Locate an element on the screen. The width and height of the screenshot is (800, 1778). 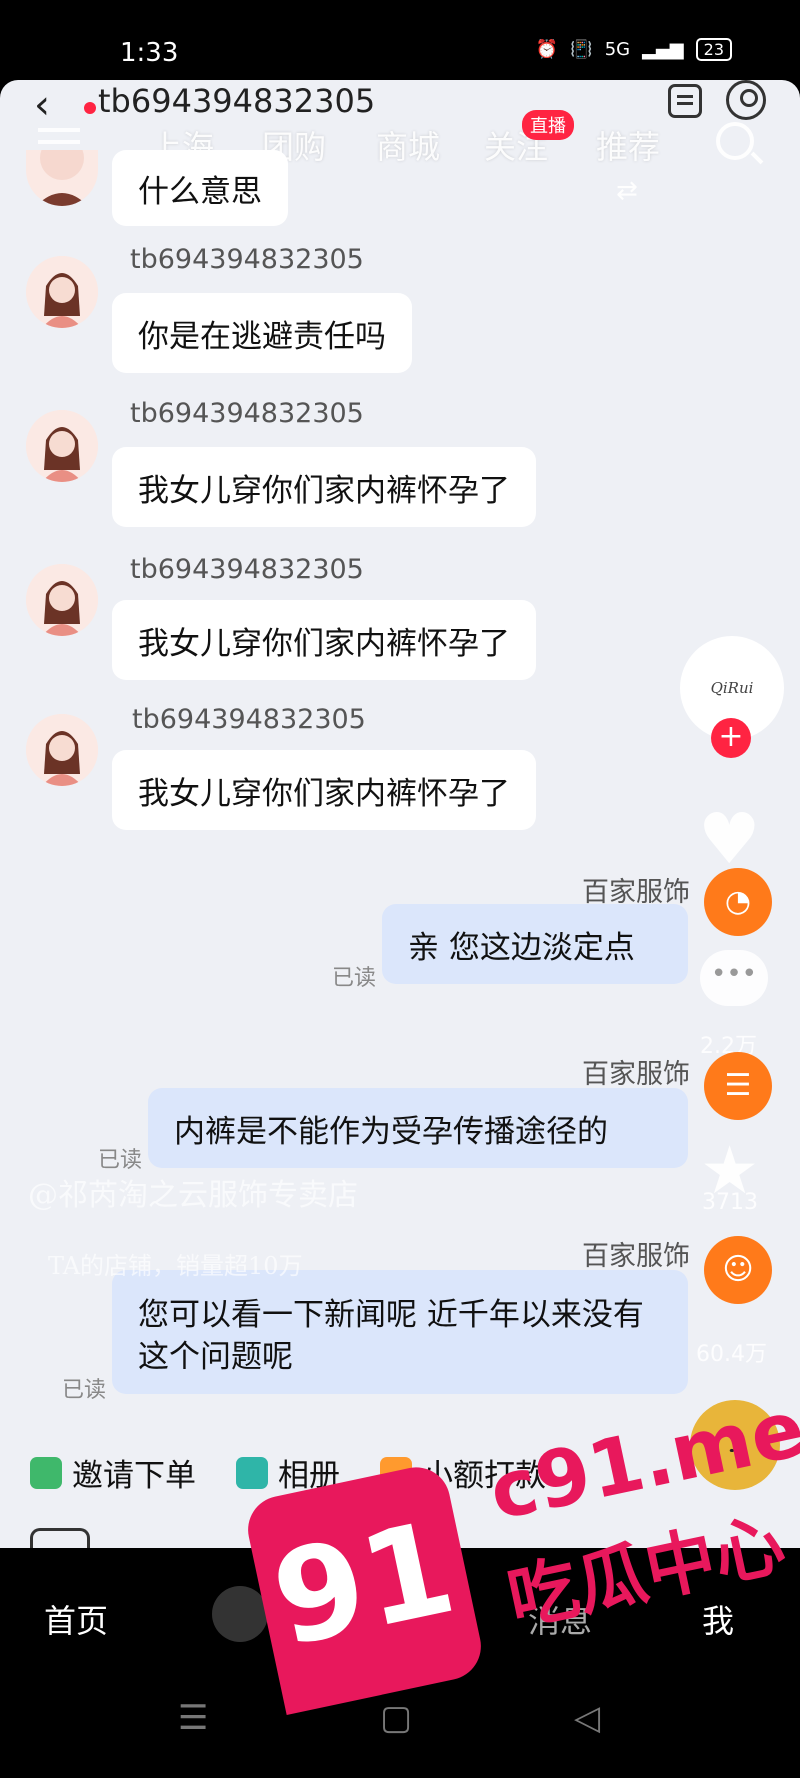
swap-icon: ⇄ is located at coordinates (627, 191).